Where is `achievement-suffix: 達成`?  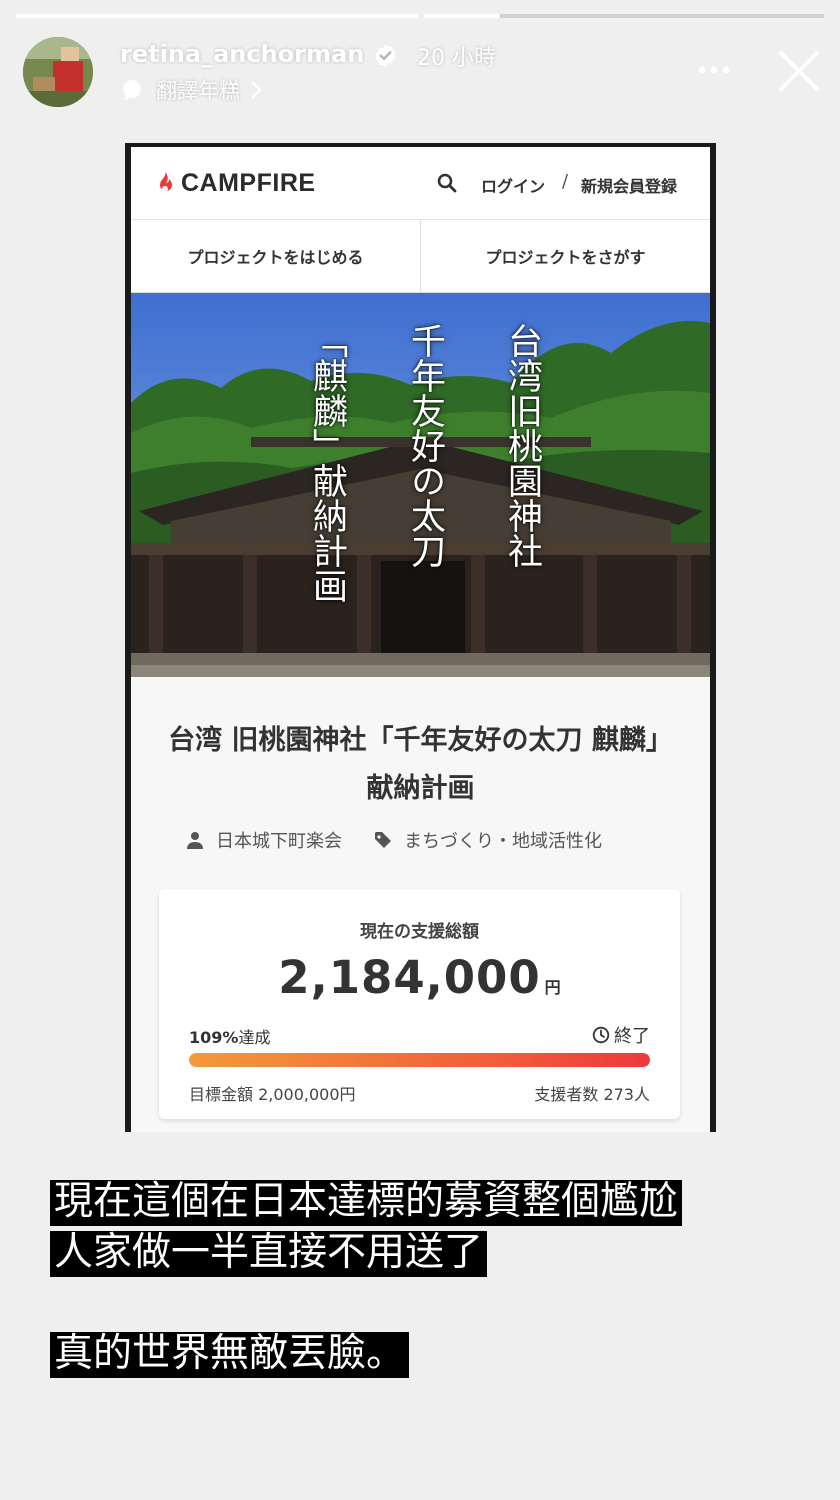
achievement-suffix: 達成 is located at coordinates (254, 1037).